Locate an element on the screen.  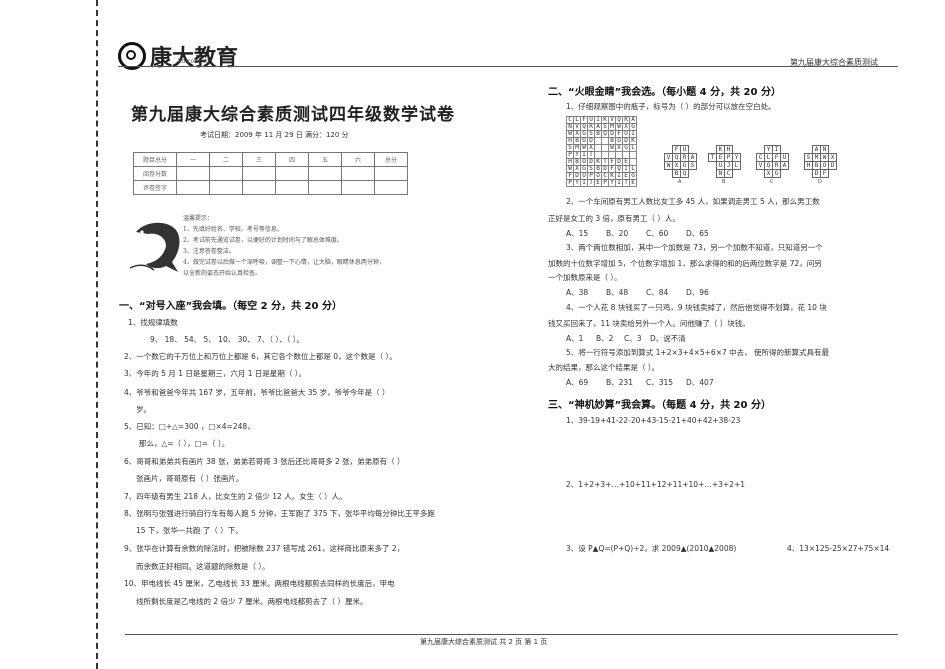
question-text: 加数的十位数字增加 5，个位数字增加 1，那么求得的和的后两位数字是 72，问另 is located at coordinates (685, 263).